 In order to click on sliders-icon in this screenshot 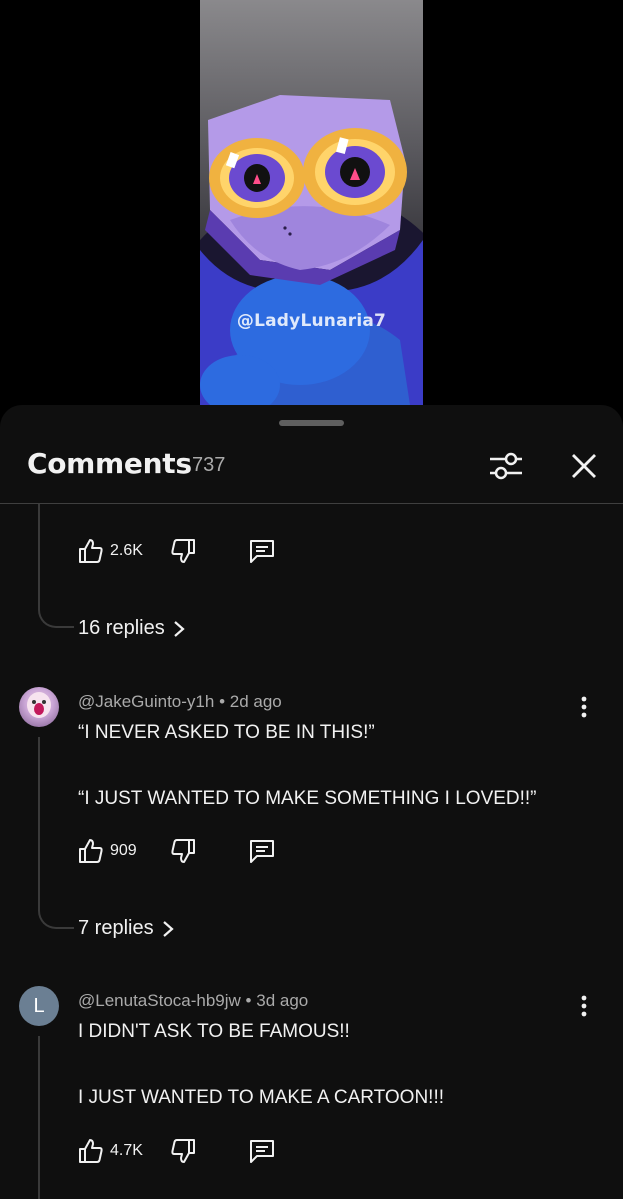, I will do `click(506, 466)`.